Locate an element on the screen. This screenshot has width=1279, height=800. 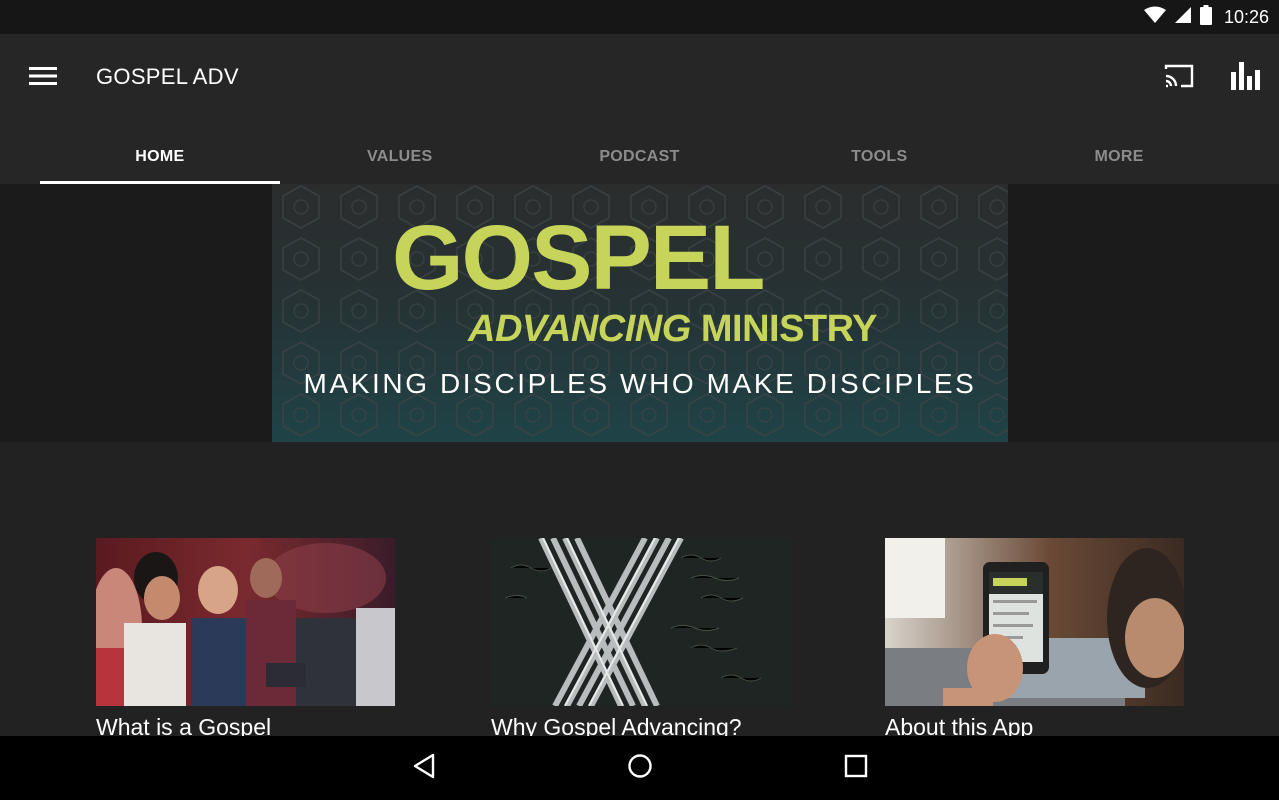
system-nav-bar is located at coordinates (639, 768).